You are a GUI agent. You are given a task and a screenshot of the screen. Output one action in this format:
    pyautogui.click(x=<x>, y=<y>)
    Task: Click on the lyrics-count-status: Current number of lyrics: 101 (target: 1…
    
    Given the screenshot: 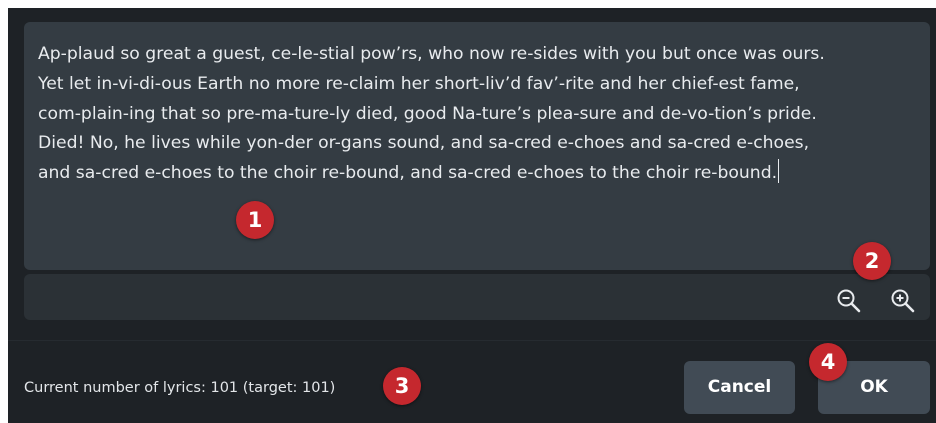 What is the action you would take?
    pyautogui.click(x=180, y=388)
    